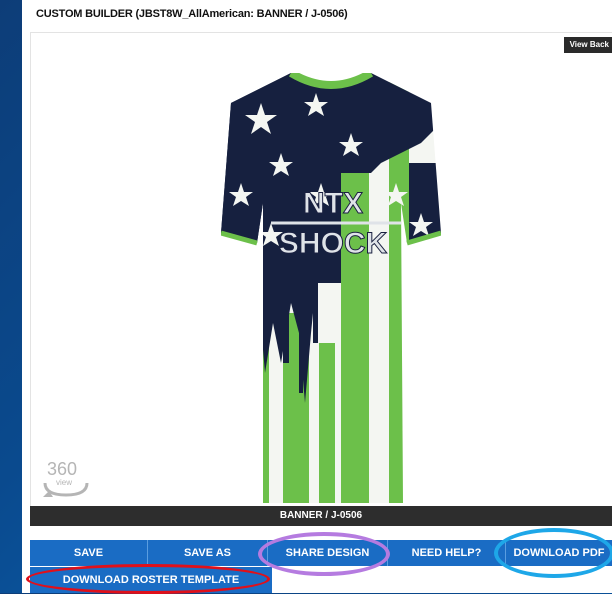  What do you see at coordinates (62, 469) in the screenshot?
I see `360-label: 360` at bounding box center [62, 469].